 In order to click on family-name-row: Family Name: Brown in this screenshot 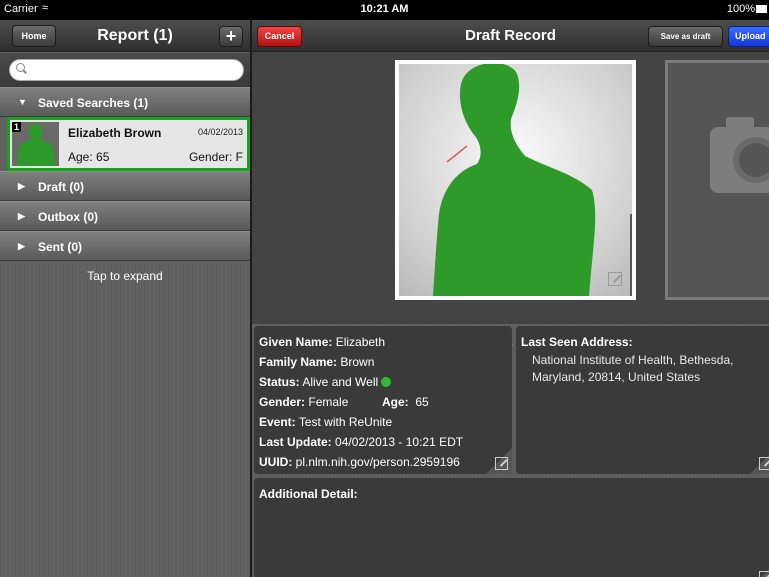, I will do `click(316, 362)`.